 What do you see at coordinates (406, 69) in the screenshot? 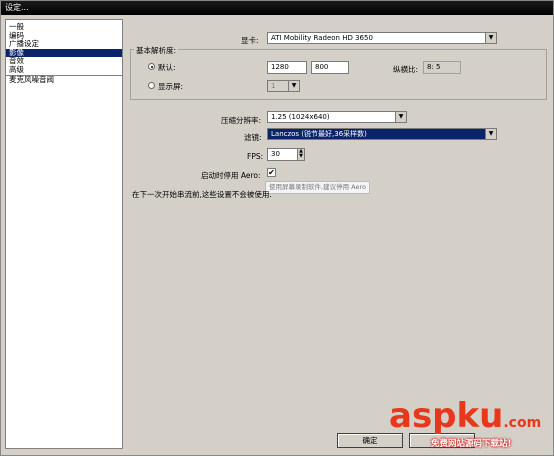
I see `aspect-label: 纵横比:` at bounding box center [406, 69].